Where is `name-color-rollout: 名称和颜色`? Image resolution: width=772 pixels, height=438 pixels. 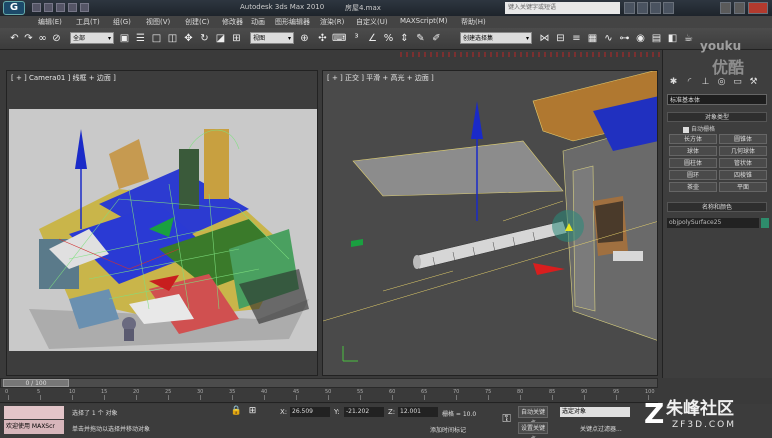 name-color-rollout: 名称和颜色 is located at coordinates (717, 207).